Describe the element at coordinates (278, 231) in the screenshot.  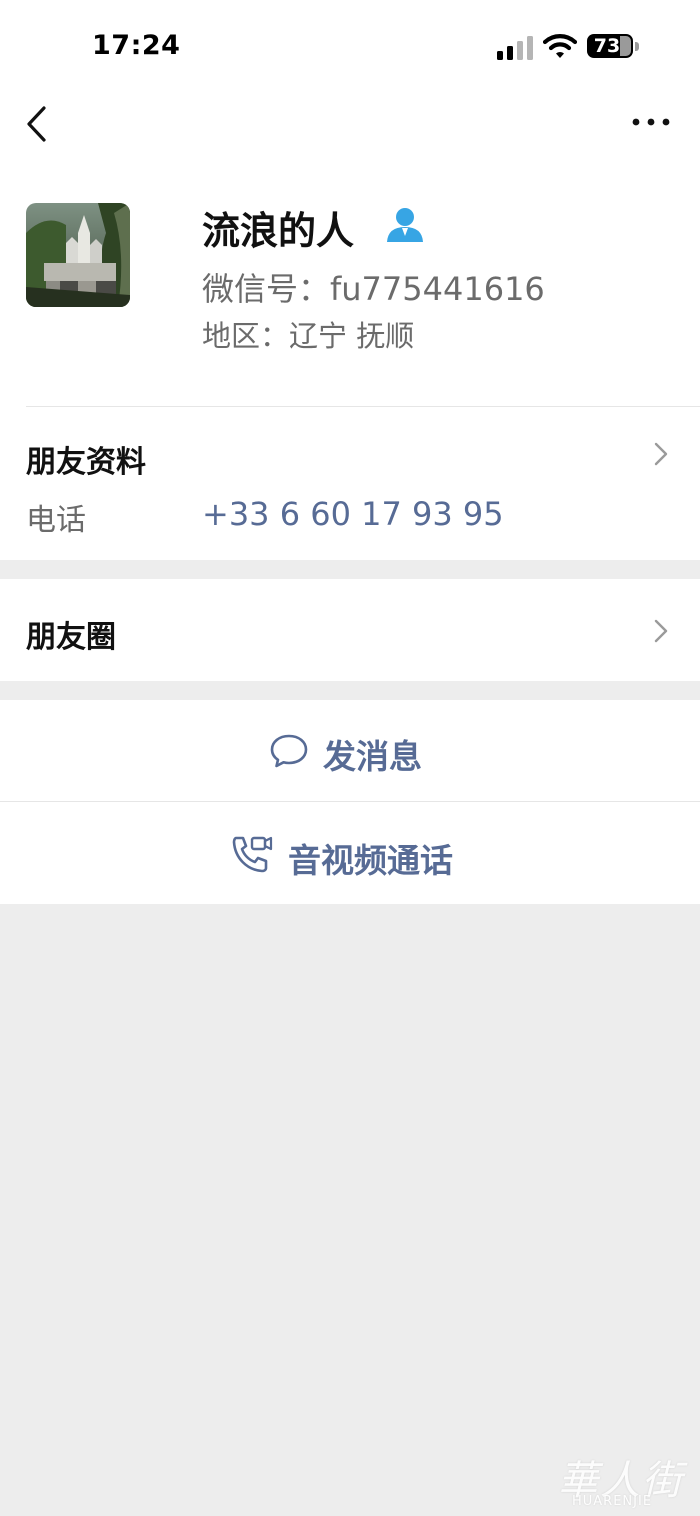
I see `contact-name: 流浪的人` at that location.